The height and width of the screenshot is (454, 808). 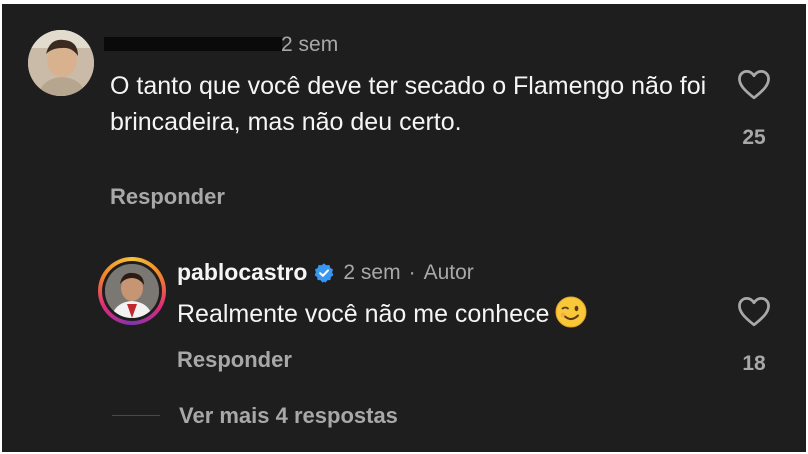 What do you see at coordinates (448, 272) in the screenshot?
I see `author-tag: Autor` at bounding box center [448, 272].